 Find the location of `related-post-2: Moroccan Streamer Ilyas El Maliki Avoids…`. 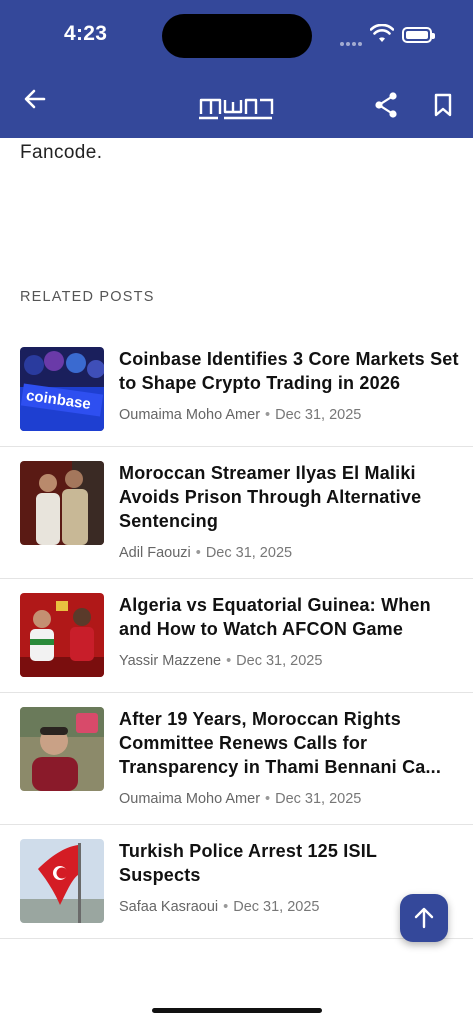

related-post-2: Moroccan Streamer Ilyas El Maliki Avoids… is located at coordinates (236, 513).